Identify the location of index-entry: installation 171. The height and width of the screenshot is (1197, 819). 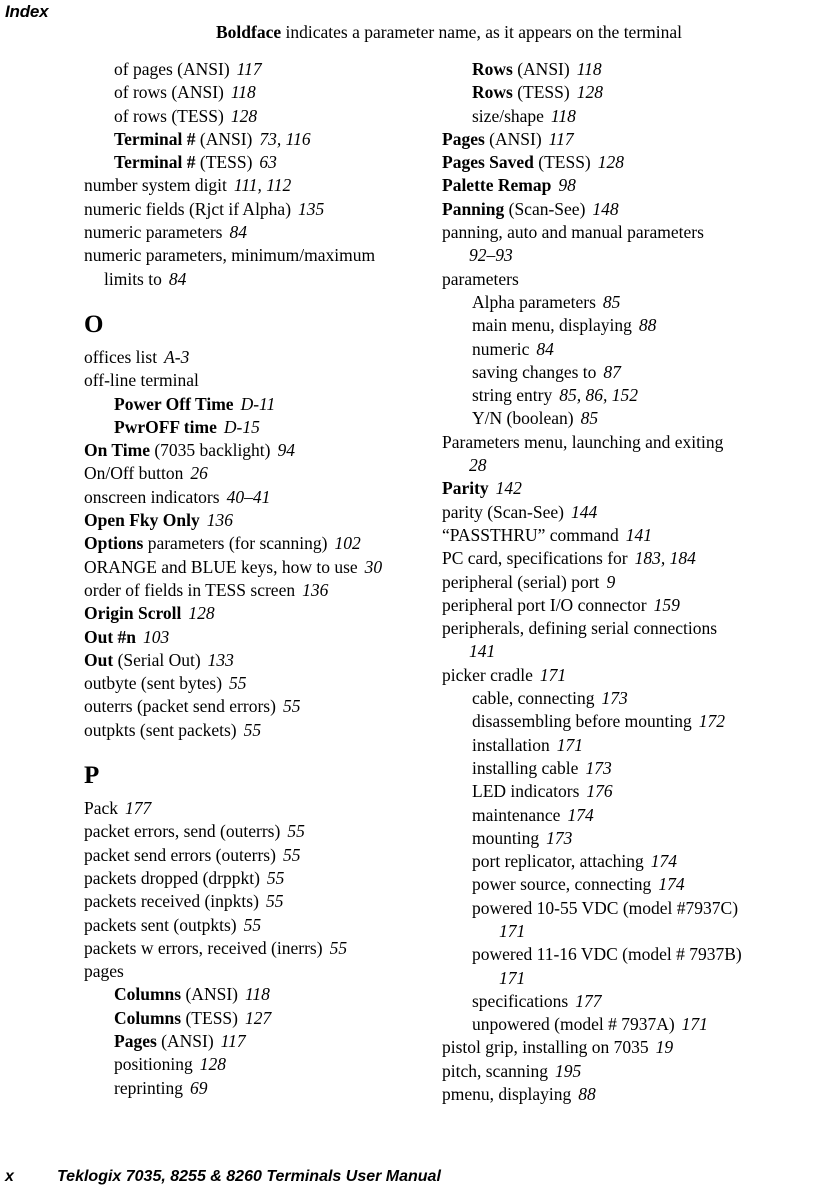
(619, 745).